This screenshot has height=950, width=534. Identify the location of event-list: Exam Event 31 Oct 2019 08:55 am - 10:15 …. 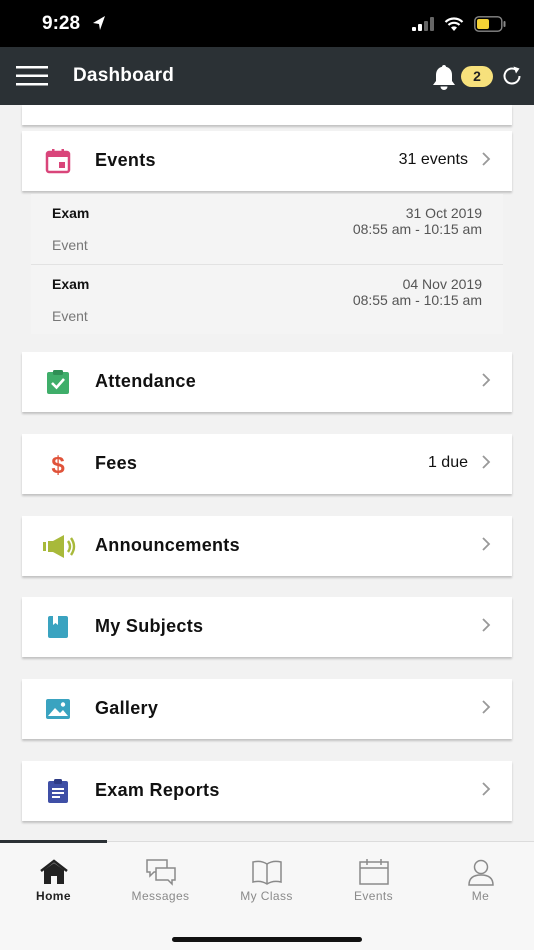
(267, 264).